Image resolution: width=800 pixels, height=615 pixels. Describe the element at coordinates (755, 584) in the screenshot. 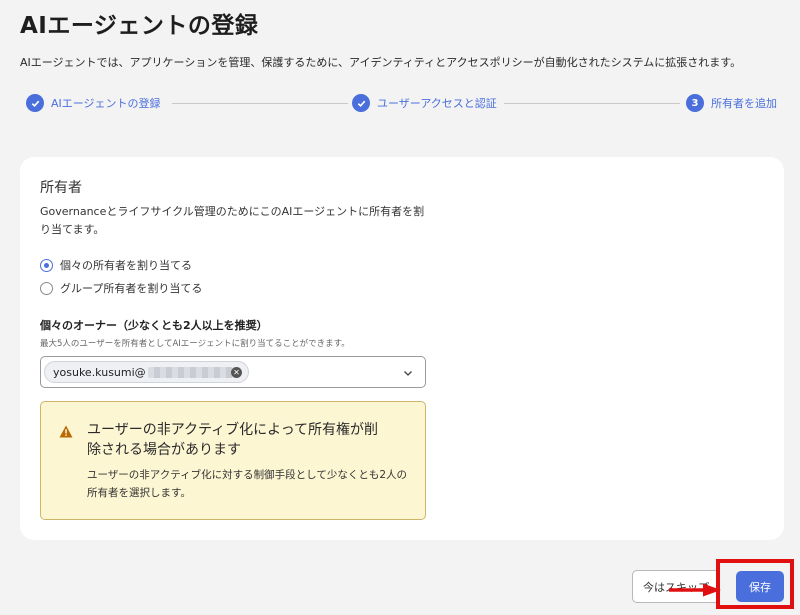

I see `annotation-highlight-box` at that location.